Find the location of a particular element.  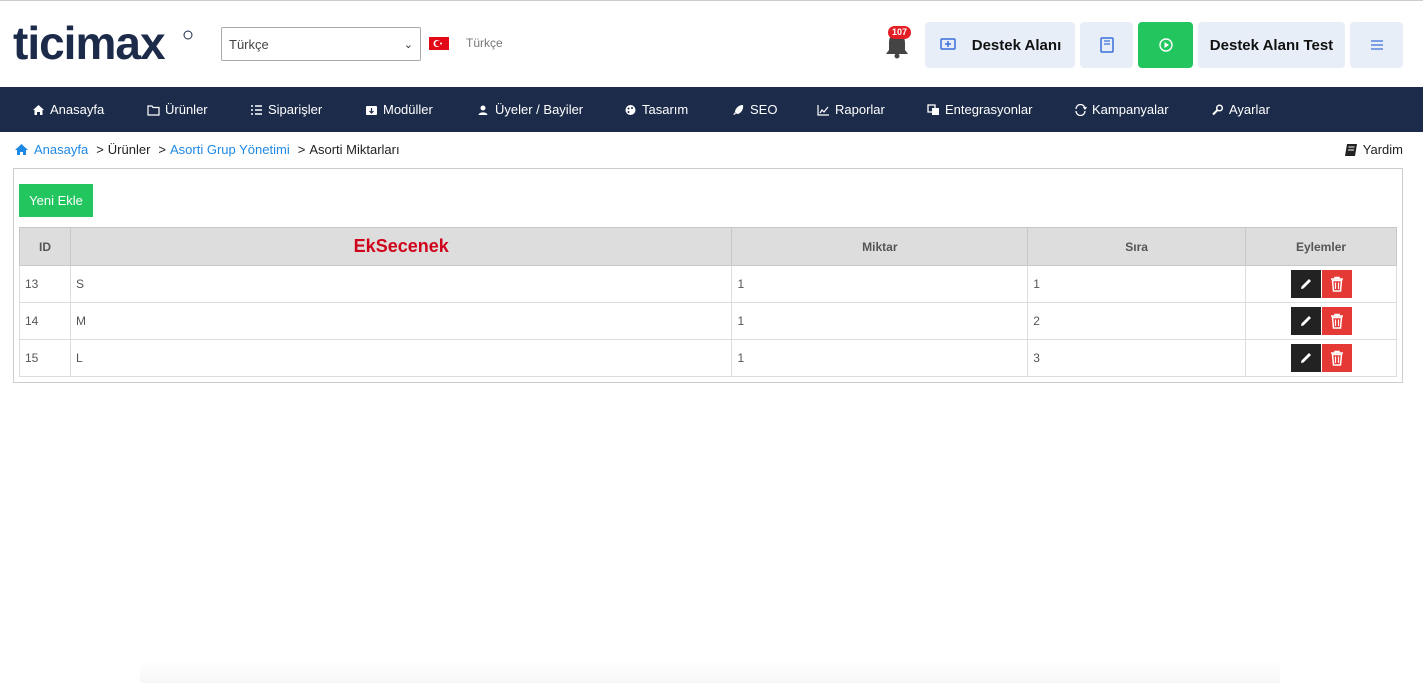

chart-icon is located at coordinates (823, 110).